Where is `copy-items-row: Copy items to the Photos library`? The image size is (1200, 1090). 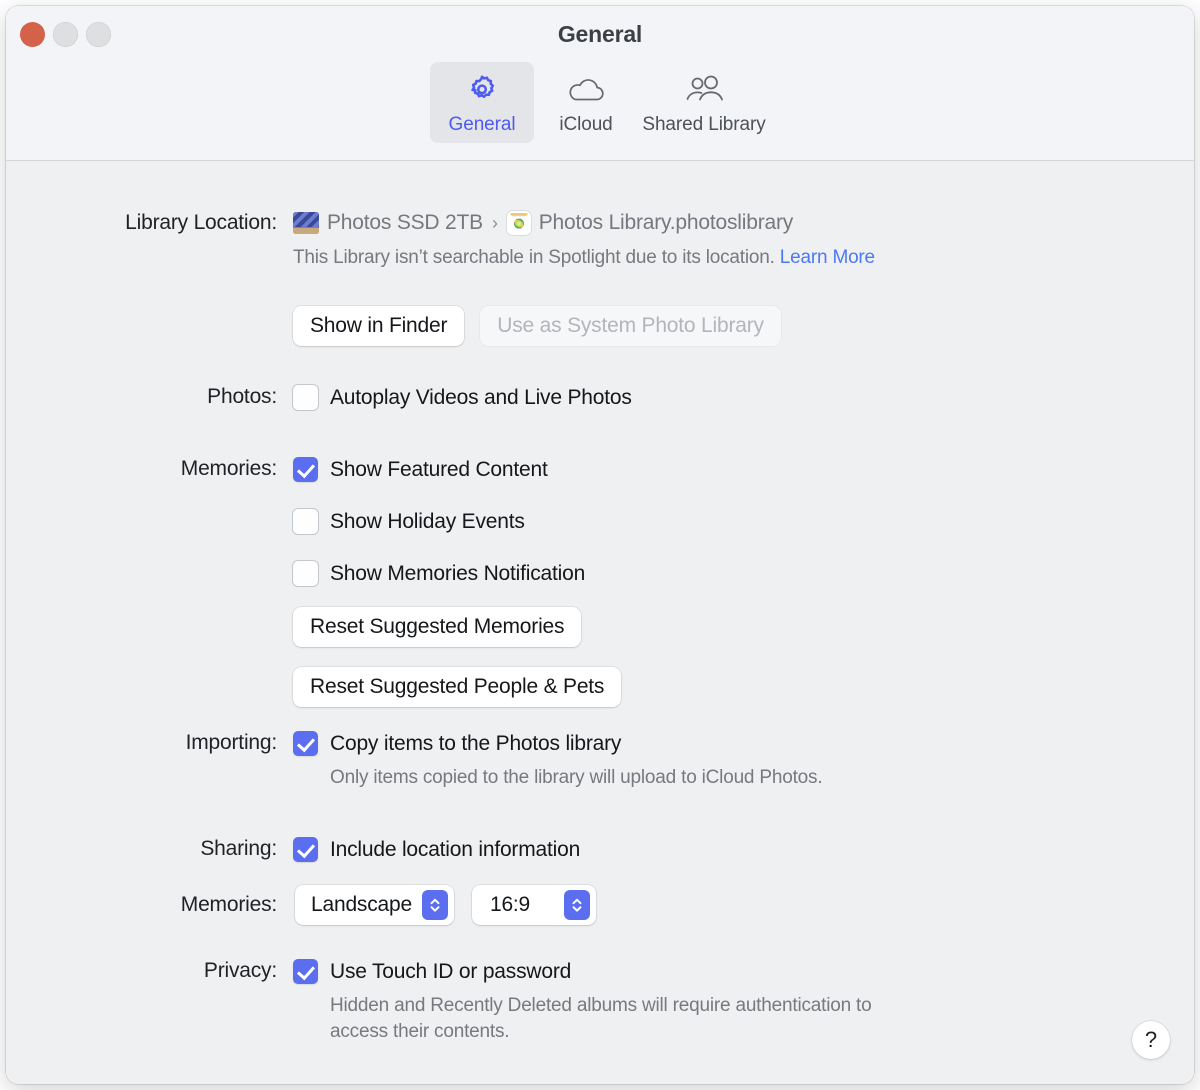
copy-items-row: Copy items to the Photos library is located at coordinates (722, 744).